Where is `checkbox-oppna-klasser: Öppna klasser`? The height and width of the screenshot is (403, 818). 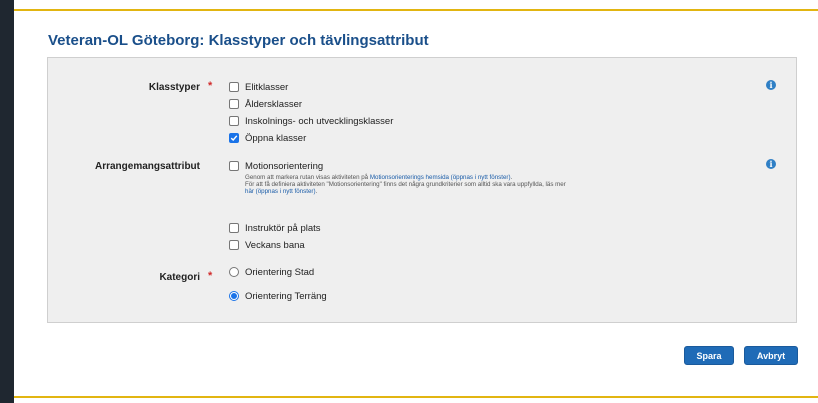
checkbox-oppna-klasser: Öppna klasser is located at coordinates (267, 138).